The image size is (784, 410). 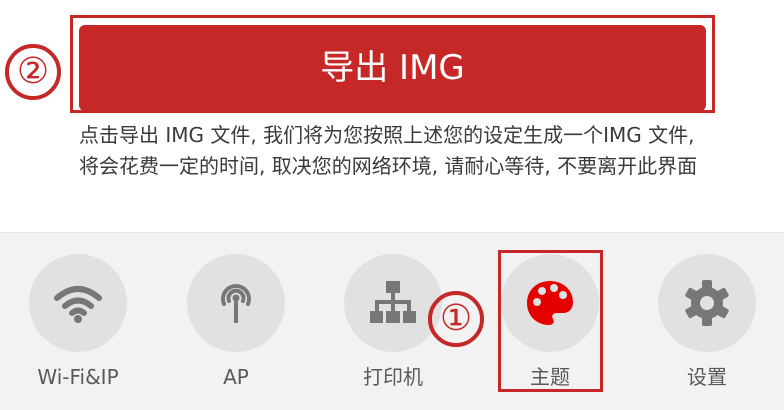 What do you see at coordinates (33, 72) in the screenshot?
I see `step-2-badge: ②` at bounding box center [33, 72].